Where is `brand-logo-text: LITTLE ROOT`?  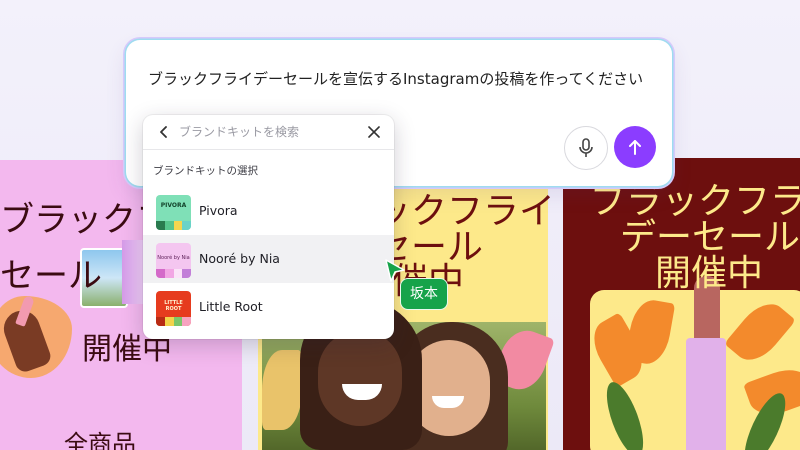
brand-logo-text: LITTLE ROOT is located at coordinates (173, 306).